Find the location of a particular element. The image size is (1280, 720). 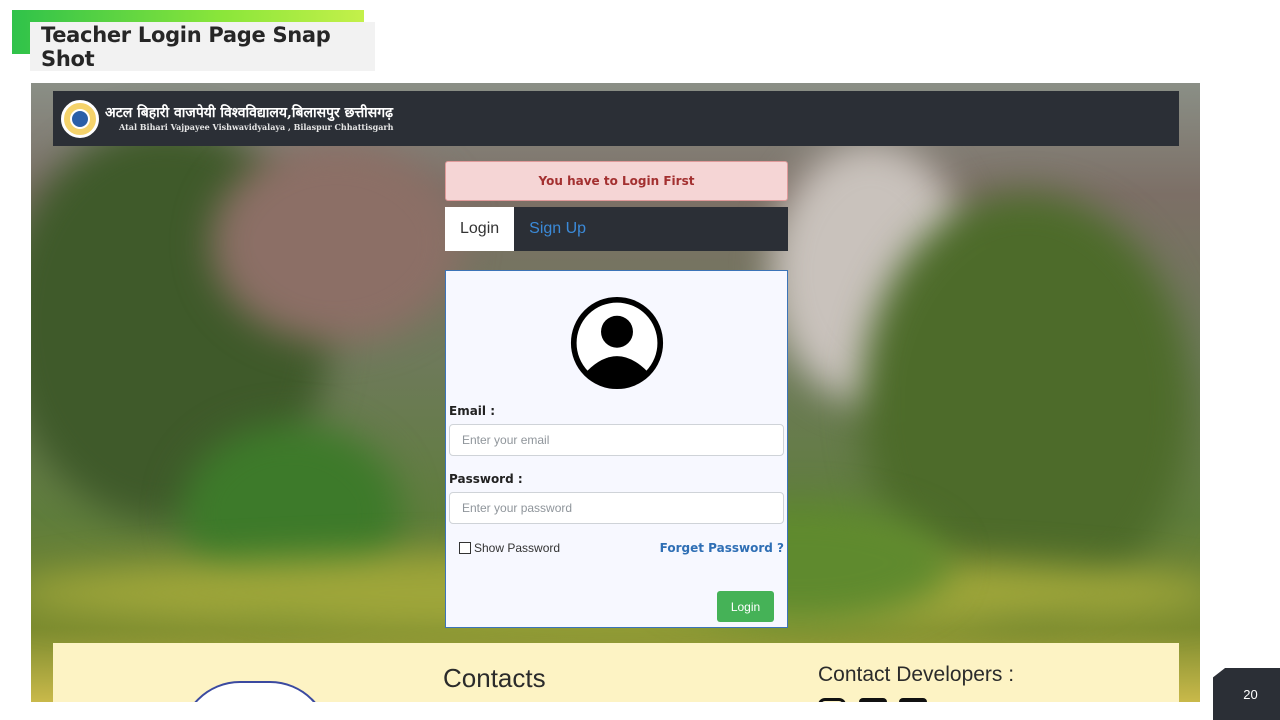

mail-icon is located at coordinates (913, 700).